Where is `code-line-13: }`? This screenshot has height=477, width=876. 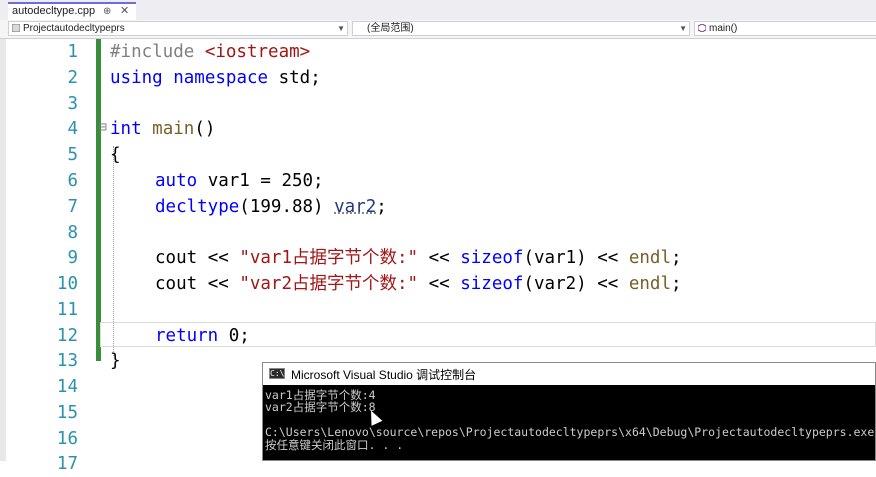
code-line-13: } is located at coordinates (115, 361).